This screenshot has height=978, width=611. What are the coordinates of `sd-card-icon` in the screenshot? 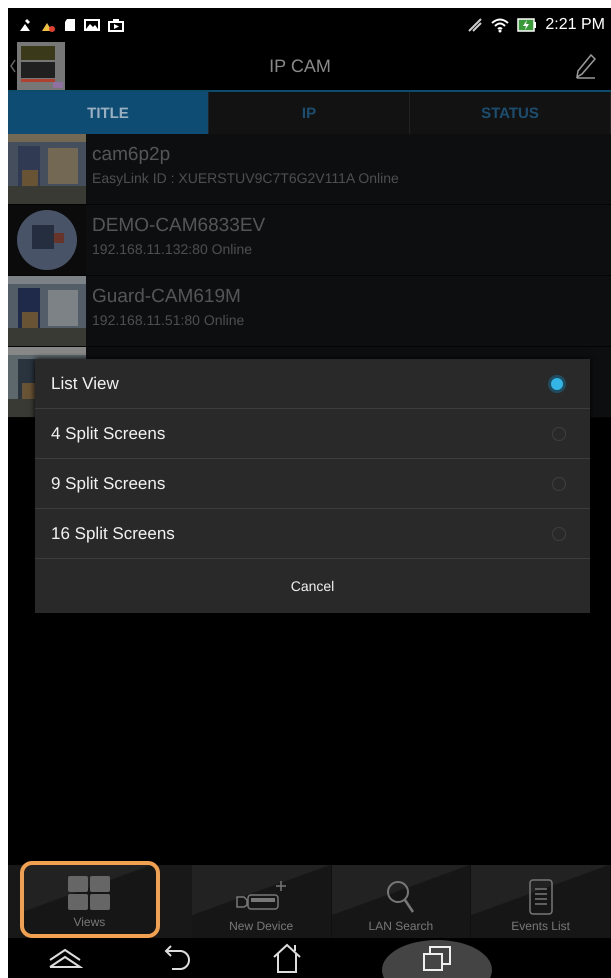 It's located at (70, 25).